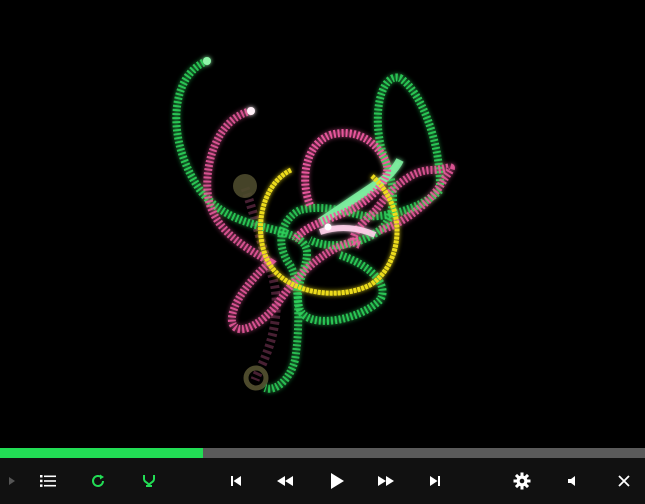 Image resolution: width=645 pixels, height=504 pixels. I want to click on fast-forward-button, so click(386, 481).